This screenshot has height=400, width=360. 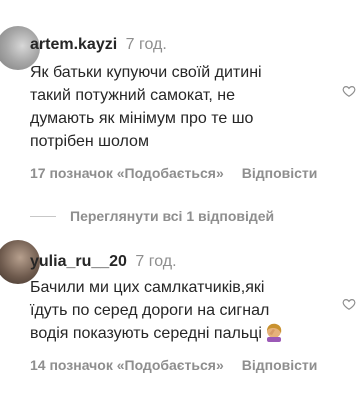 What do you see at coordinates (127, 173) in the screenshot?
I see `likes-count: 17 позначок «Подобається»` at bounding box center [127, 173].